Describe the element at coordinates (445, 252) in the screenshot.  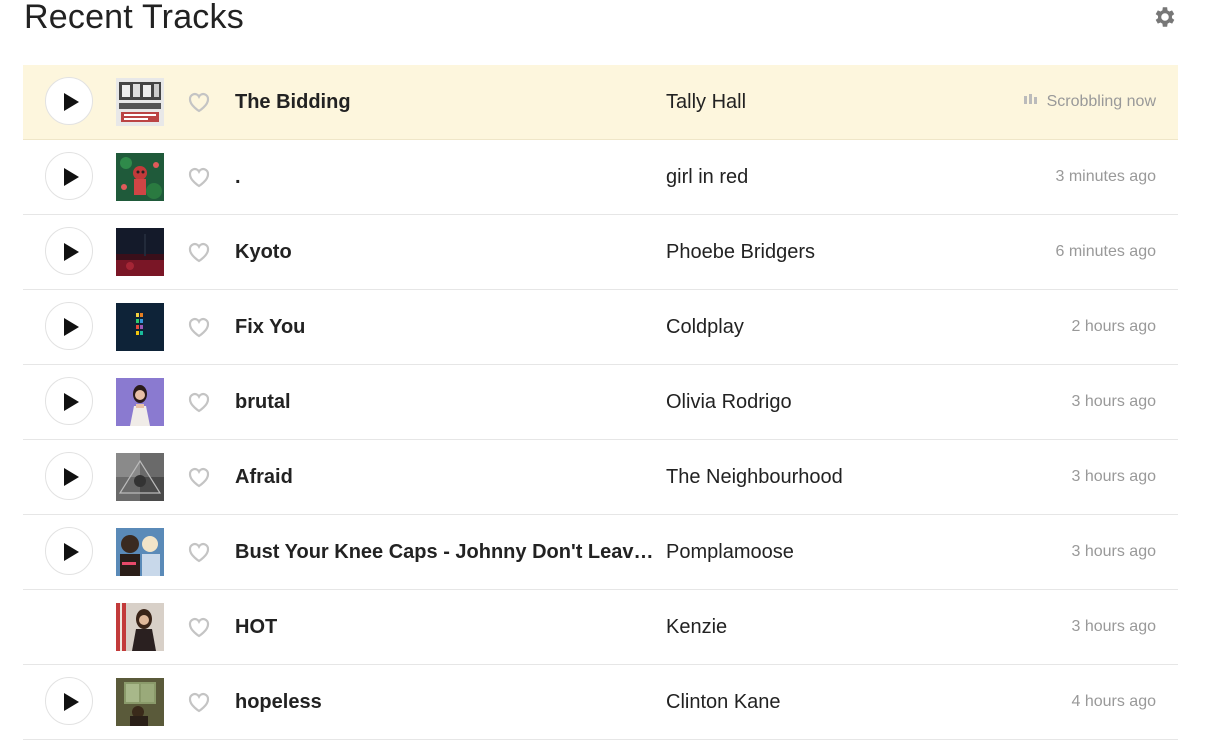
I see `track-name: Kyoto` at that location.